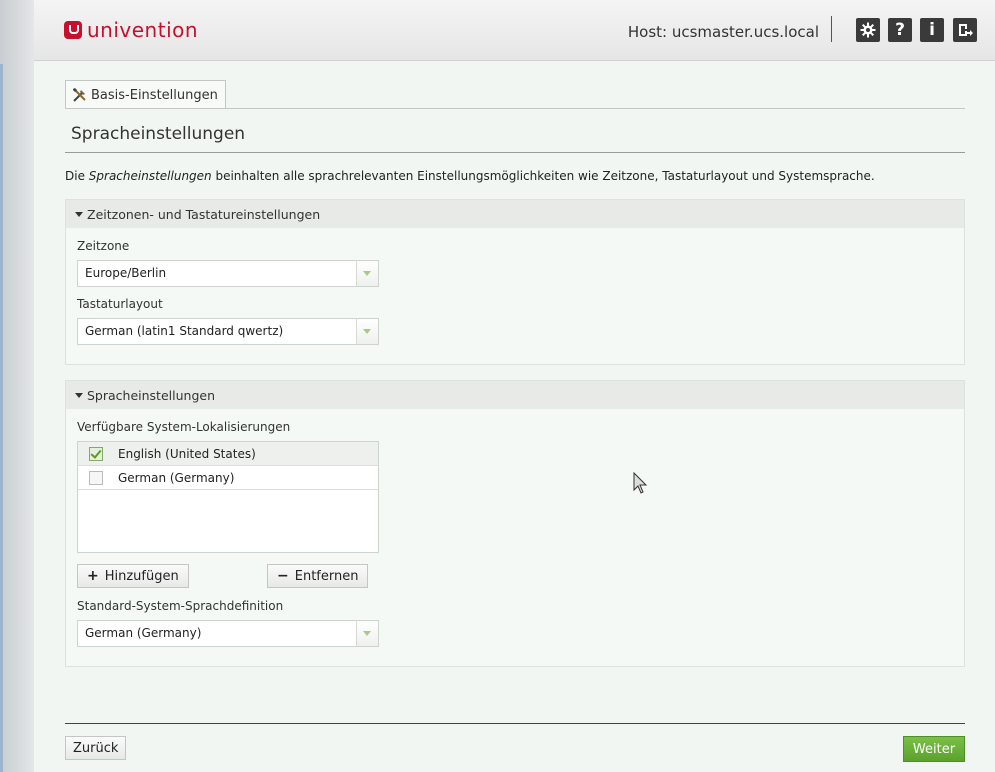 This screenshot has width=995, height=772. Describe the element at coordinates (204, 214) in the screenshot. I see `timezone-section-title: Zeitzonen- und Tastatureinstellungen` at that location.